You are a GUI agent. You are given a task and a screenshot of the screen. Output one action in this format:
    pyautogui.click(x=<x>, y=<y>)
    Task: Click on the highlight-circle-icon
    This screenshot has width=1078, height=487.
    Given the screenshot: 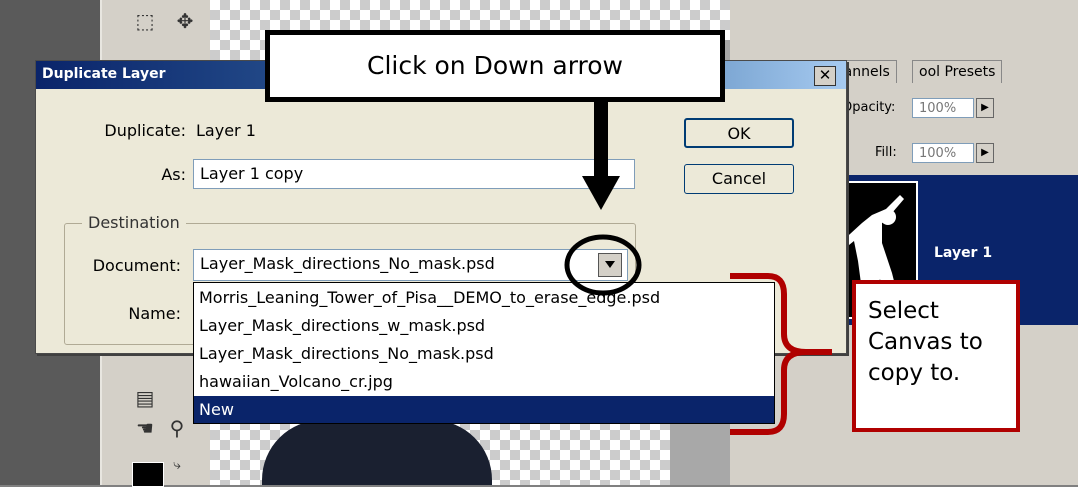 What is the action you would take?
    pyautogui.click(x=603, y=265)
    